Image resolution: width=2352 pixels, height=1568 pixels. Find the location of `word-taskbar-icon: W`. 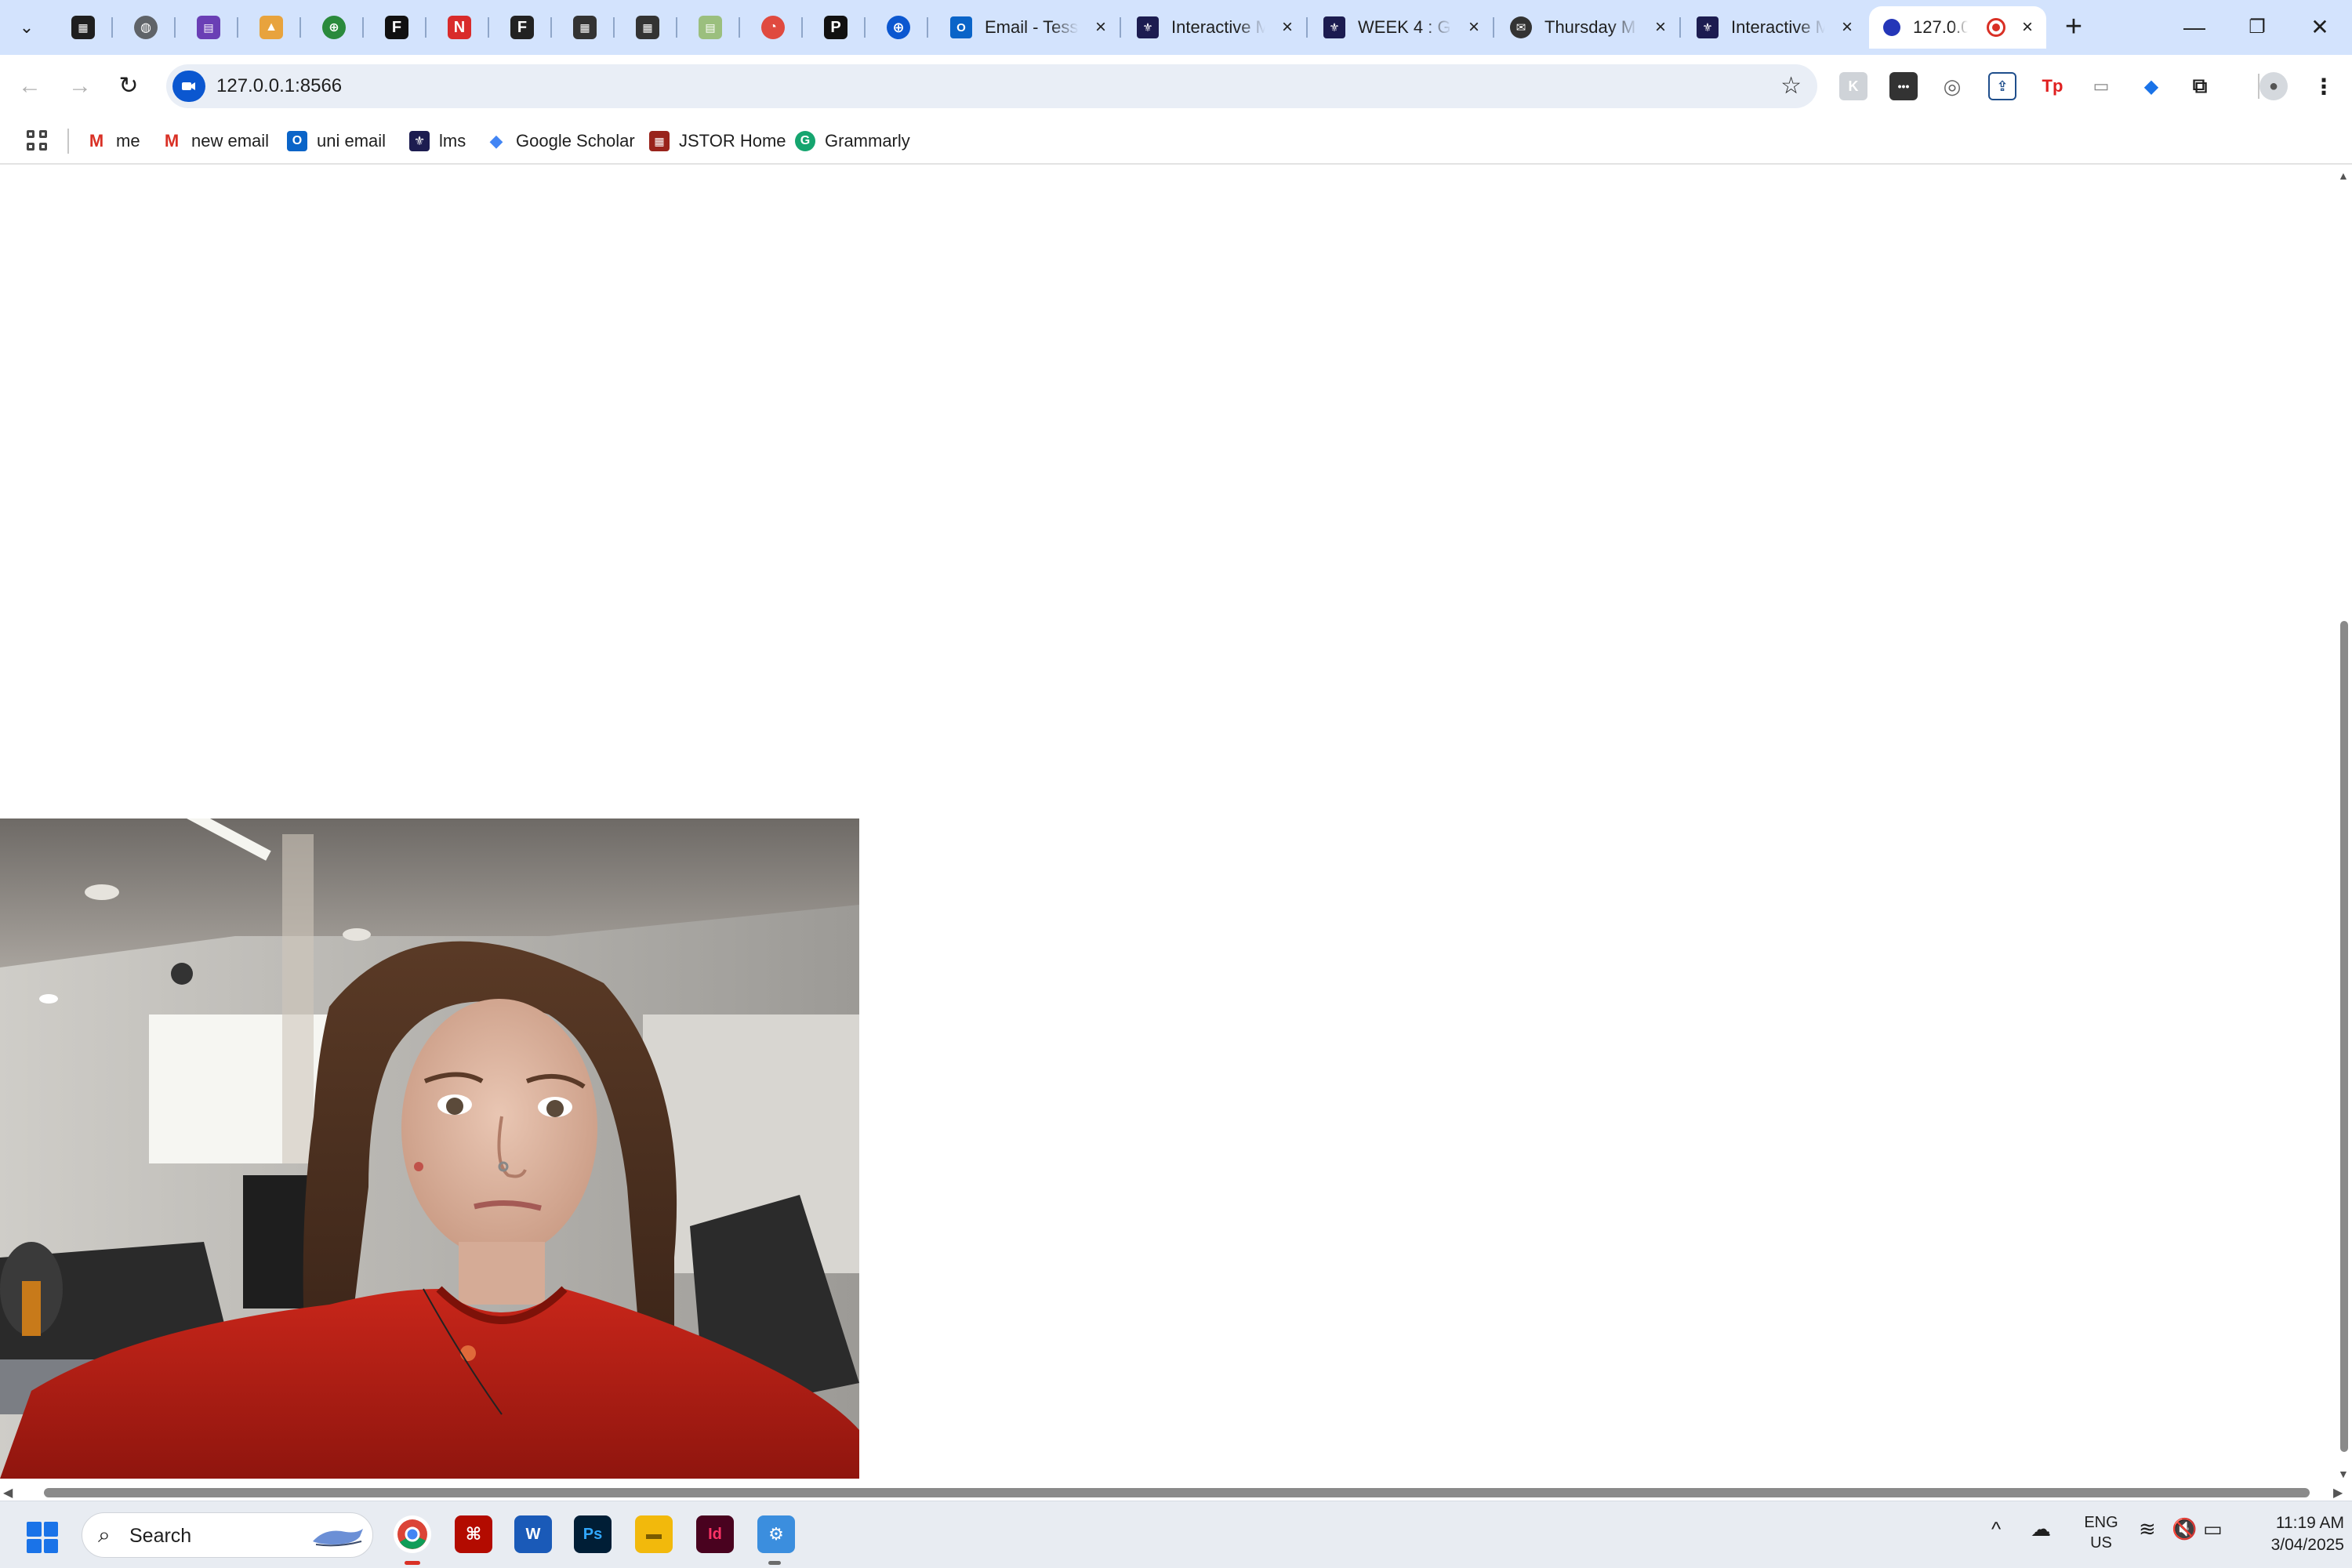

word-taskbar-icon: W is located at coordinates (533, 1534).